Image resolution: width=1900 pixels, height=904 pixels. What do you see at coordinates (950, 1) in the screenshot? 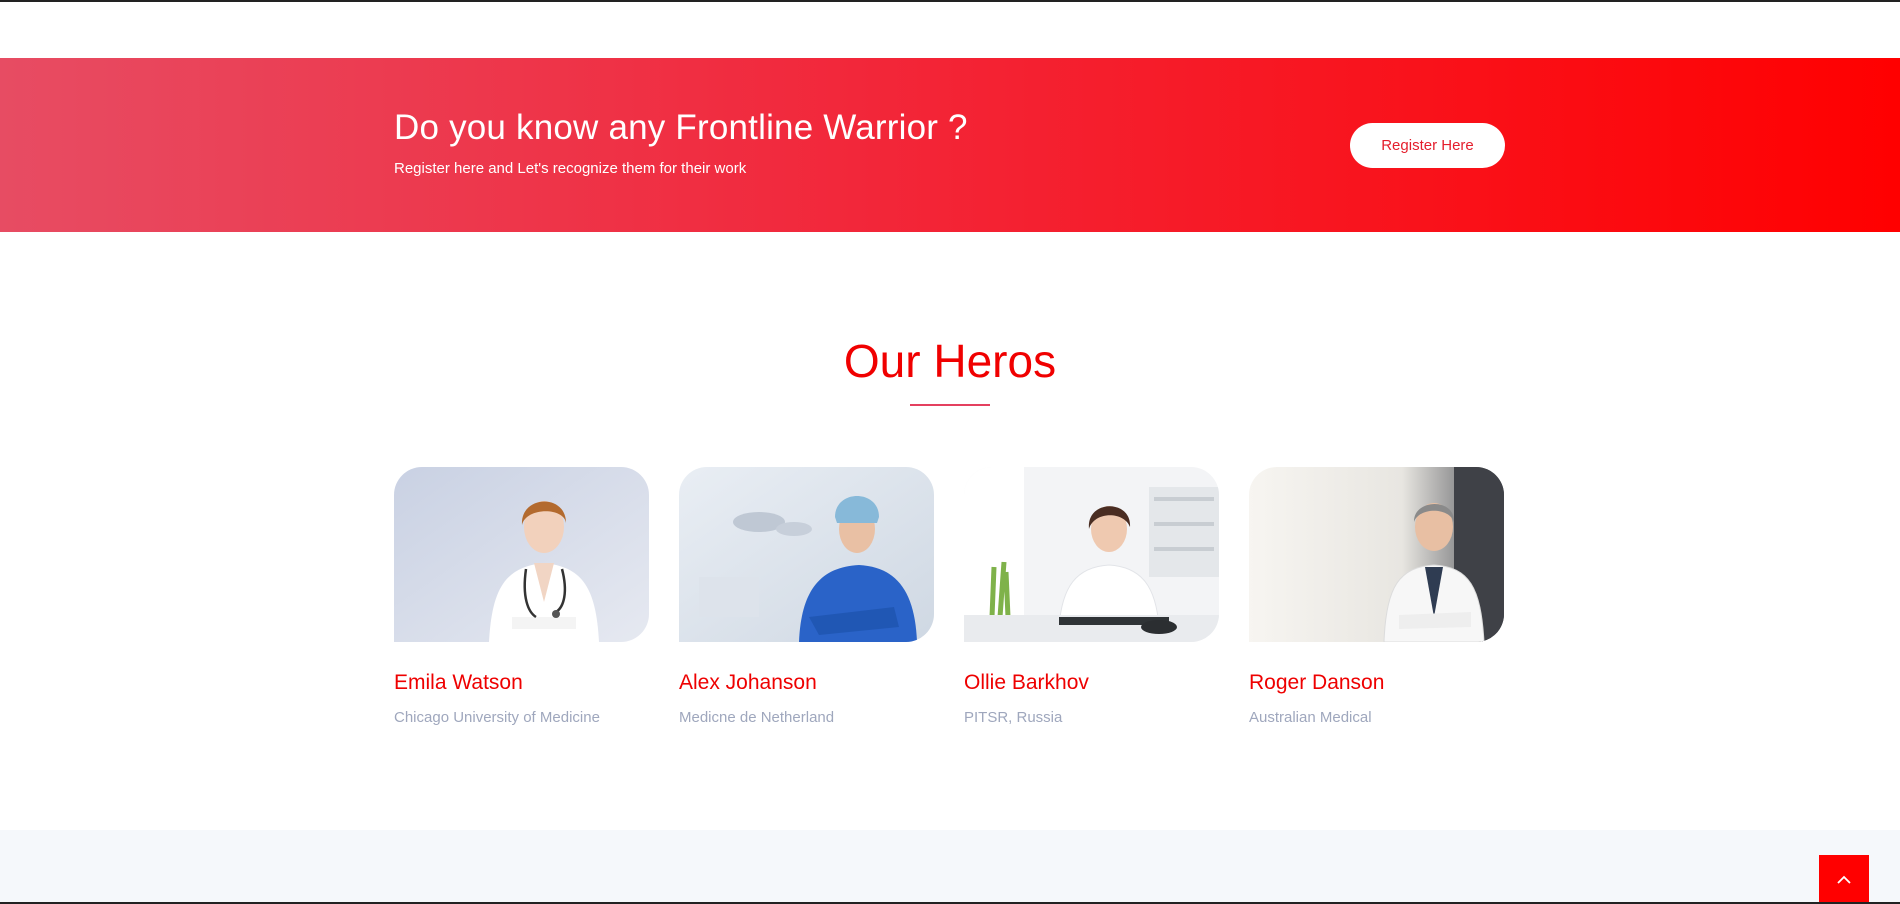
I see `top-border` at bounding box center [950, 1].